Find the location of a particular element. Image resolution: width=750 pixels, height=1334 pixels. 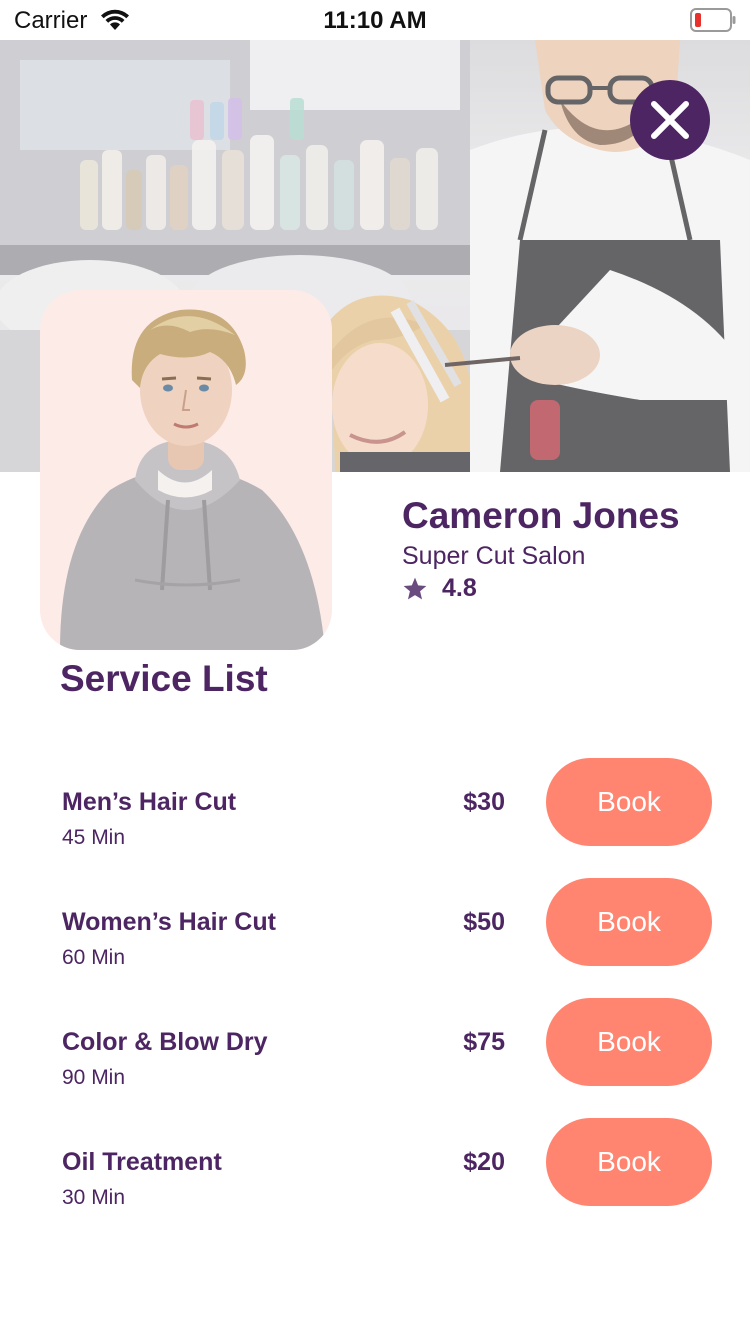

service-list-title: Service List is located at coordinates (164, 678).